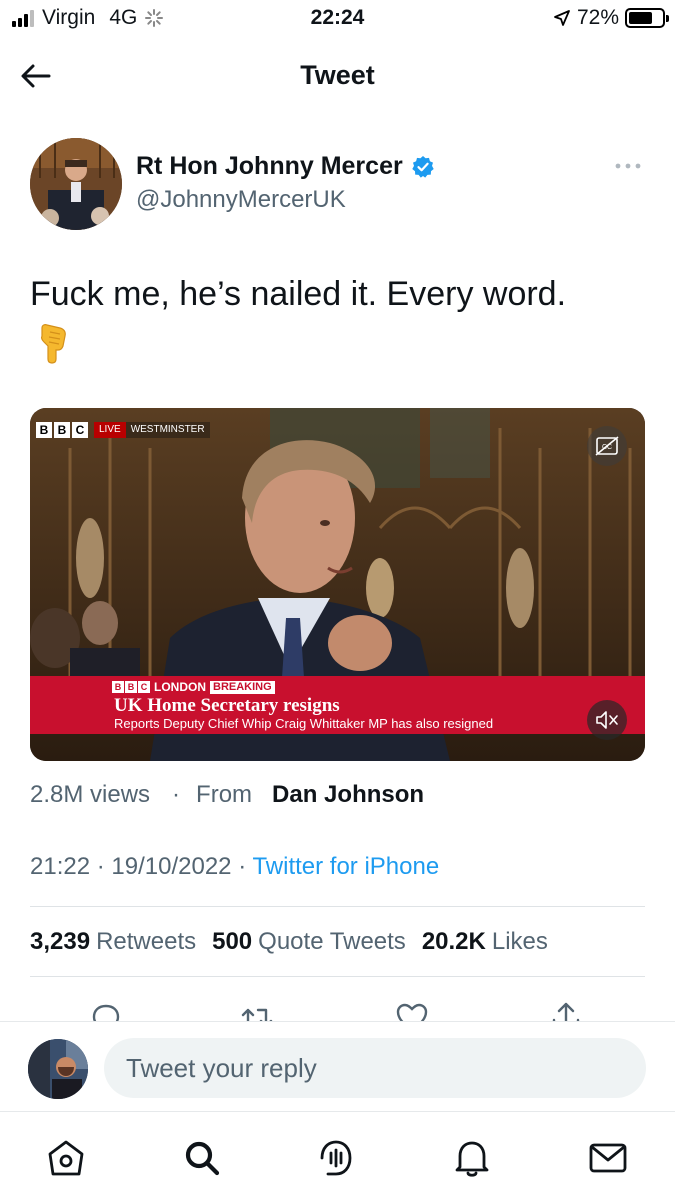 The width and height of the screenshot is (675, 1200). I want to click on tweet-actions, so click(337, 1008).